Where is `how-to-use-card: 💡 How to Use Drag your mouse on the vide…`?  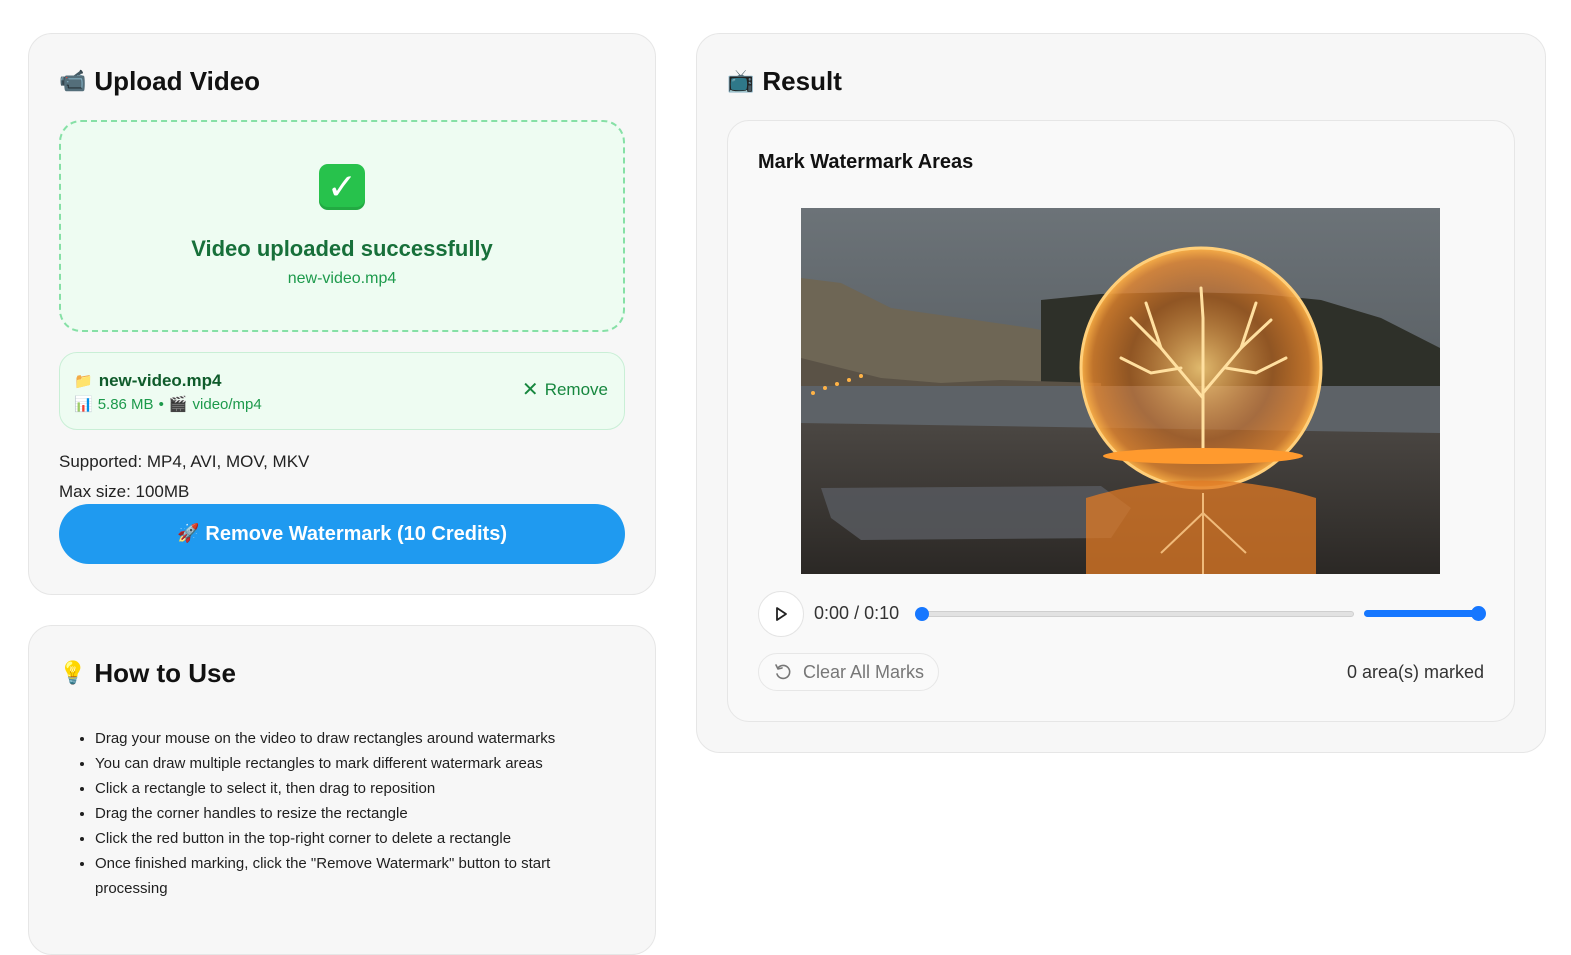 how-to-use-card: 💡 How to Use Drag your mouse on the vide… is located at coordinates (342, 790).